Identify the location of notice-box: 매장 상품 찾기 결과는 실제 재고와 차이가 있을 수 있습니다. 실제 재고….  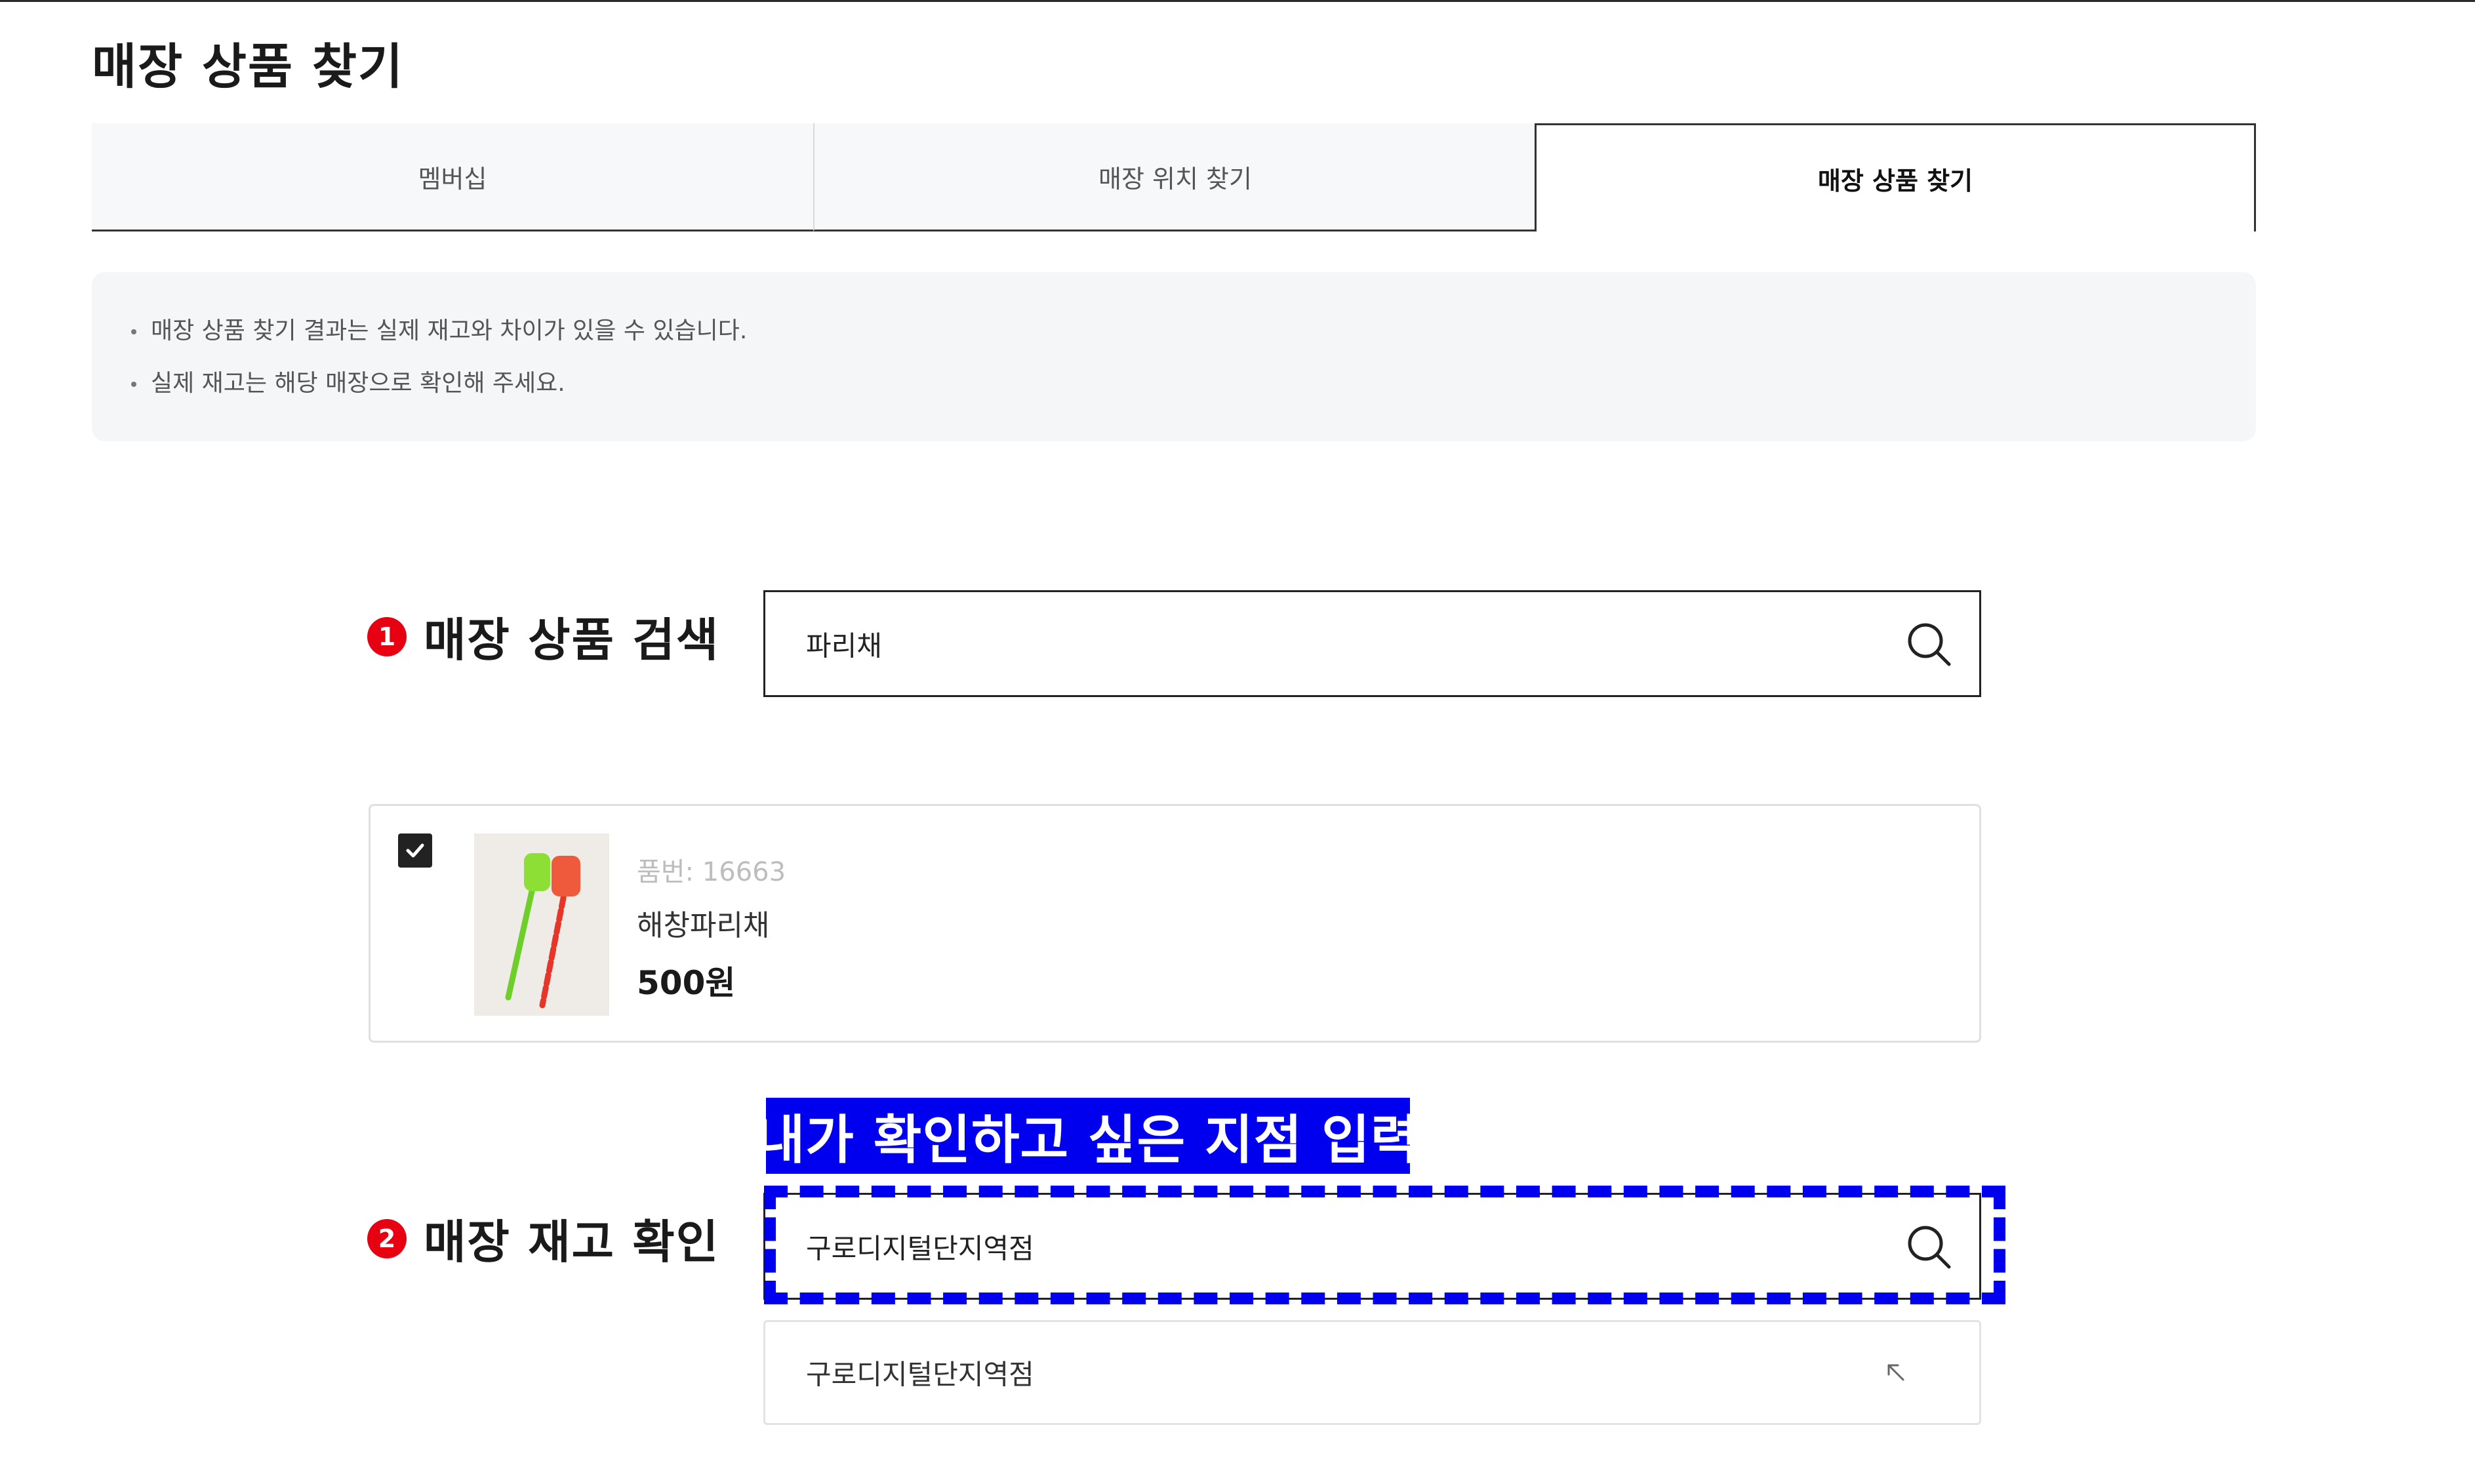
(1174, 356).